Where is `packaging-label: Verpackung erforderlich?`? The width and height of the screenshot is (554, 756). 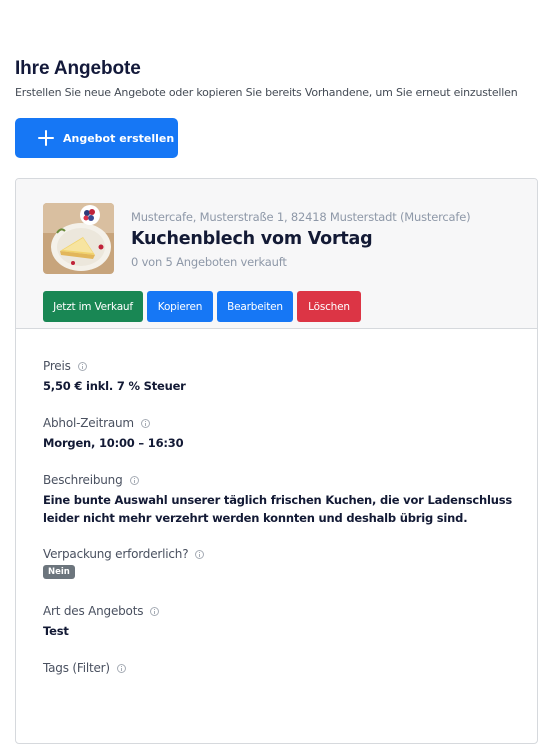
packaging-label: Verpackung erforderlich? is located at coordinates (116, 554).